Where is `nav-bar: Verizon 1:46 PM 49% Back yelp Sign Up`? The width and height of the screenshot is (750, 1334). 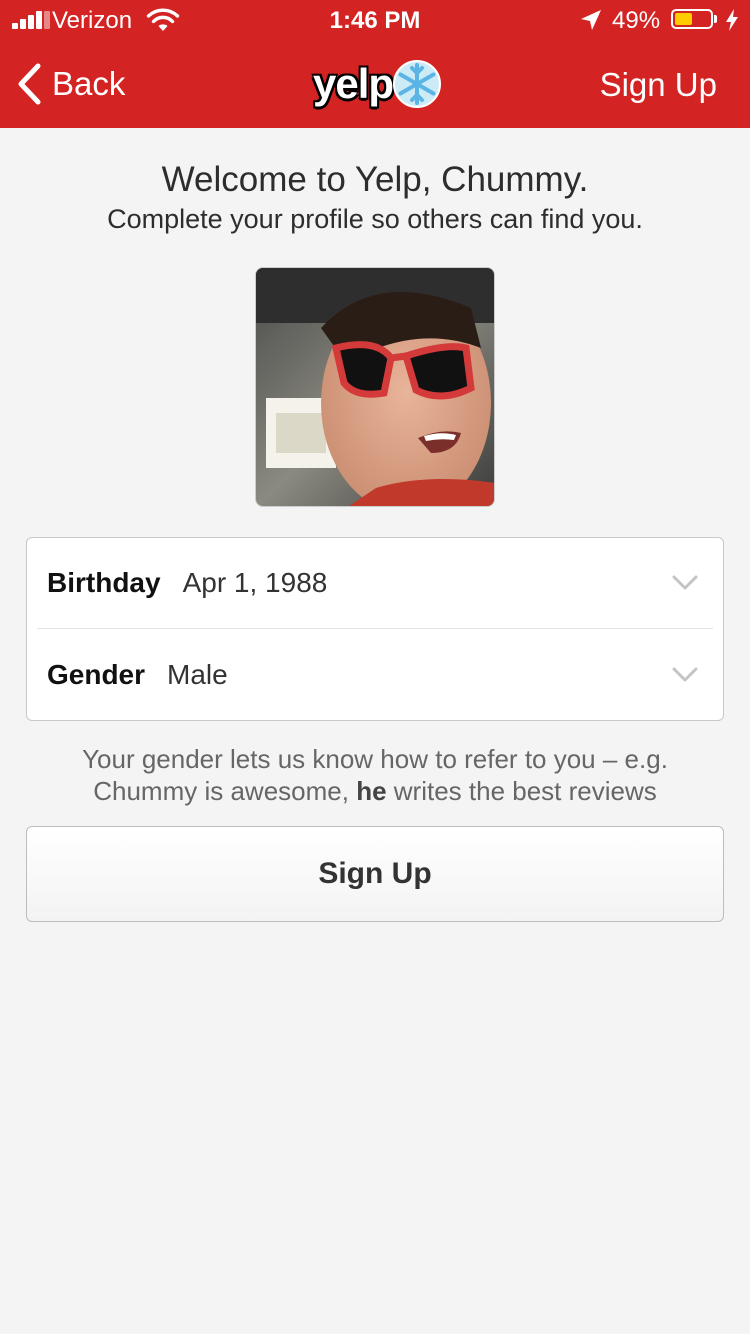 nav-bar: Verizon 1:46 PM 49% Back yelp Sign Up is located at coordinates (375, 64).